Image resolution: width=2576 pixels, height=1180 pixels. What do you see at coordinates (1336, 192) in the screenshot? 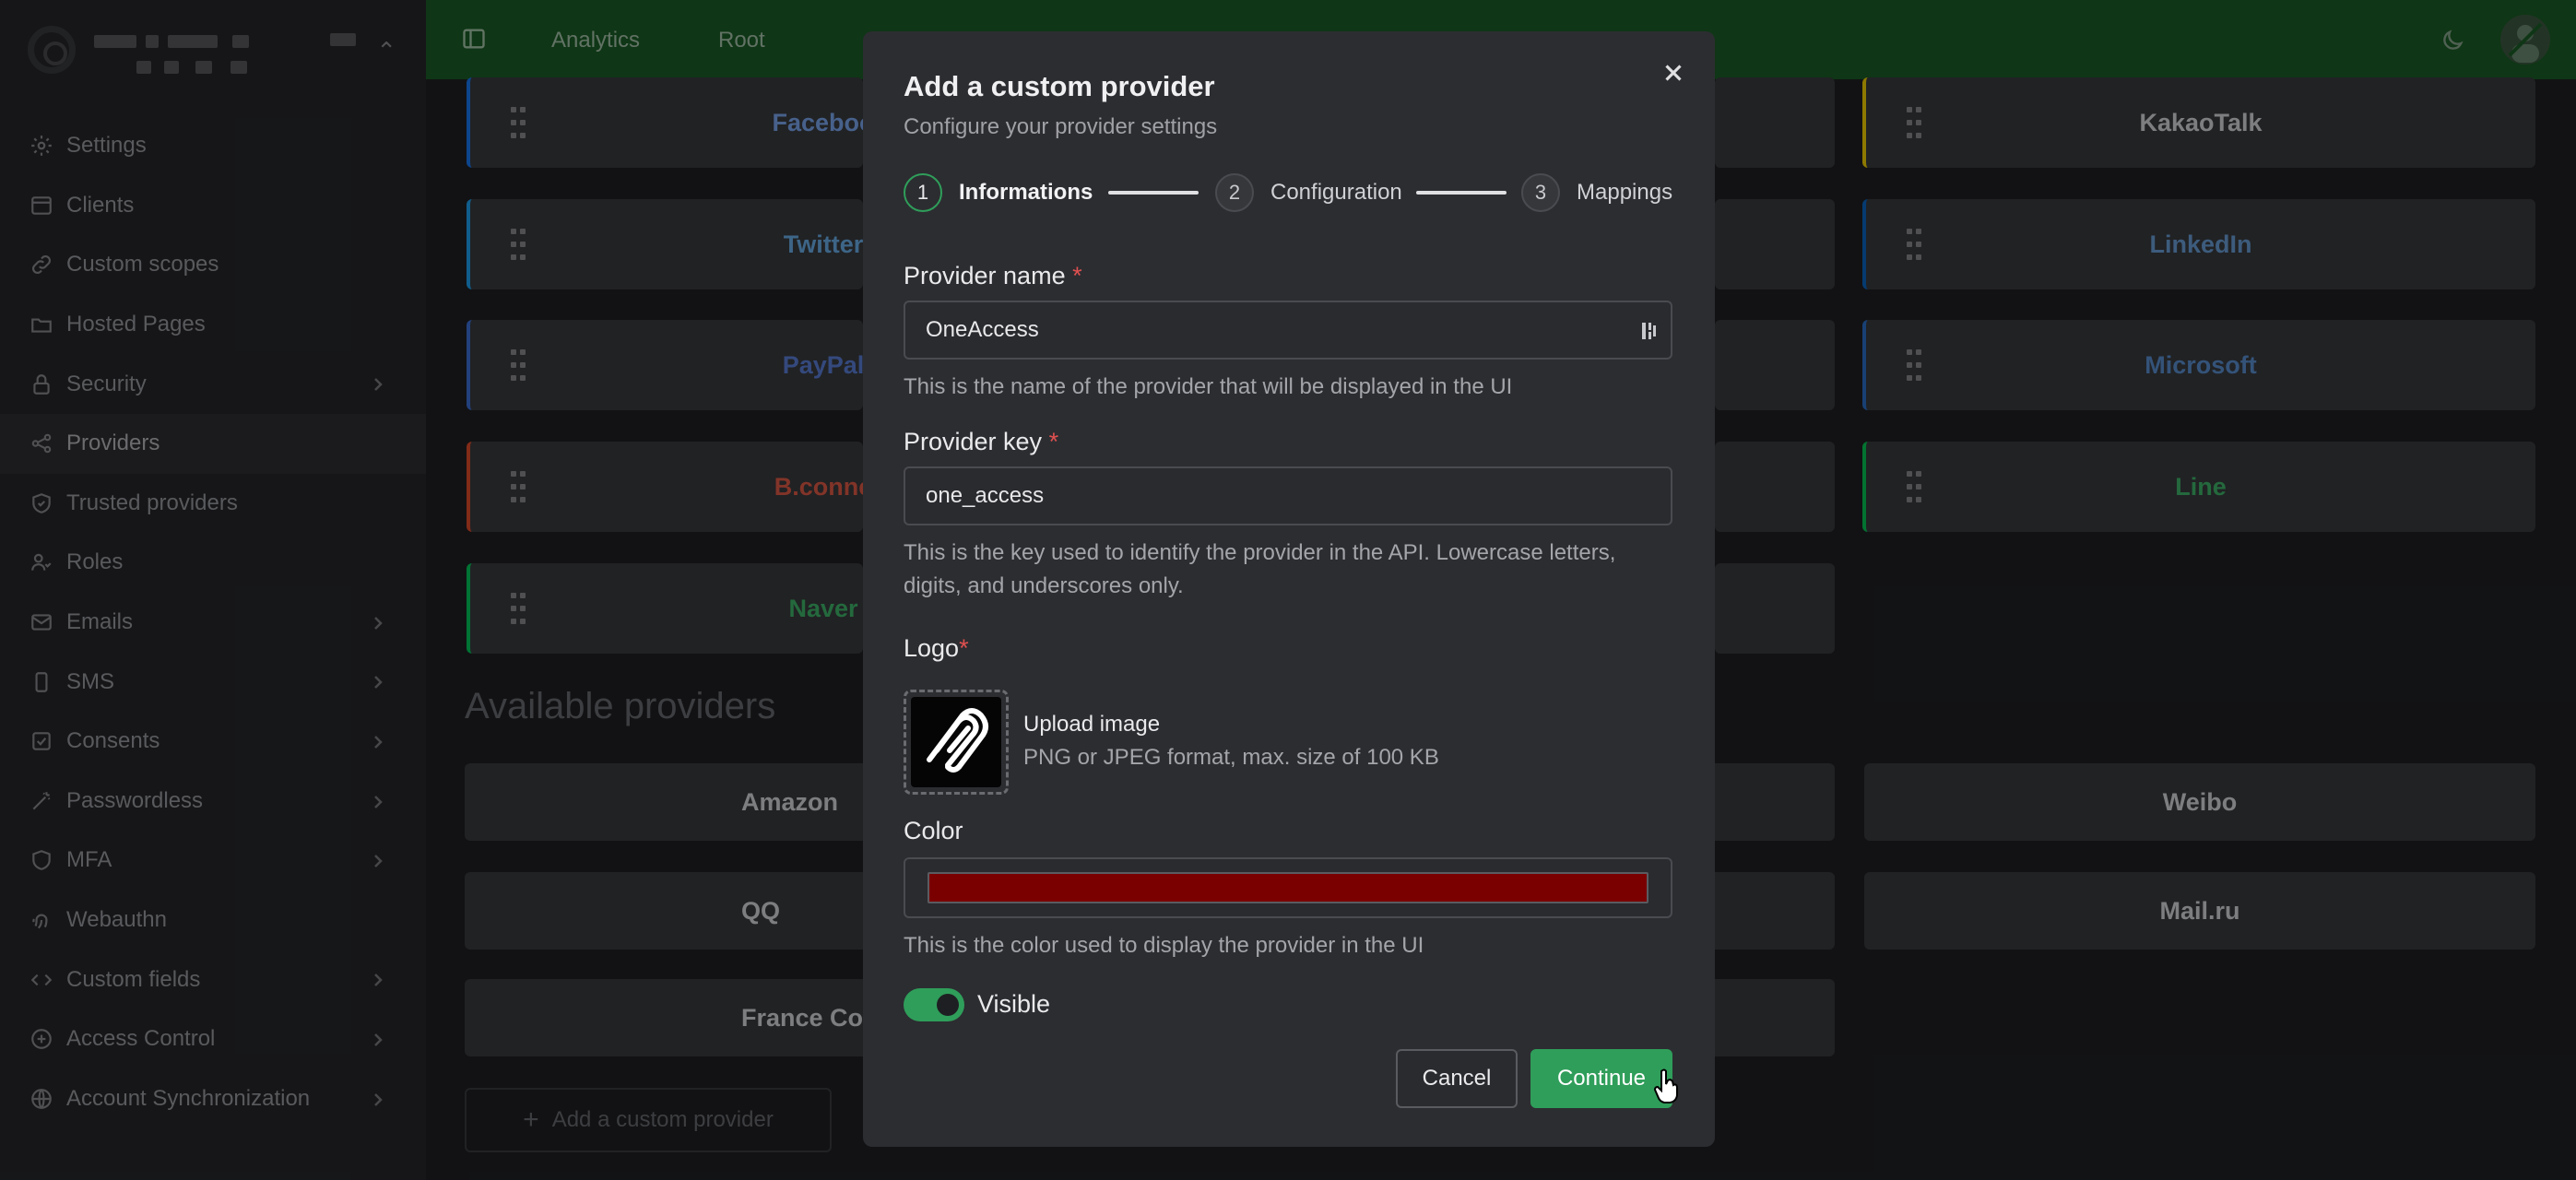
I see `step-label: Configuration` at bounding box center [1336, 192].